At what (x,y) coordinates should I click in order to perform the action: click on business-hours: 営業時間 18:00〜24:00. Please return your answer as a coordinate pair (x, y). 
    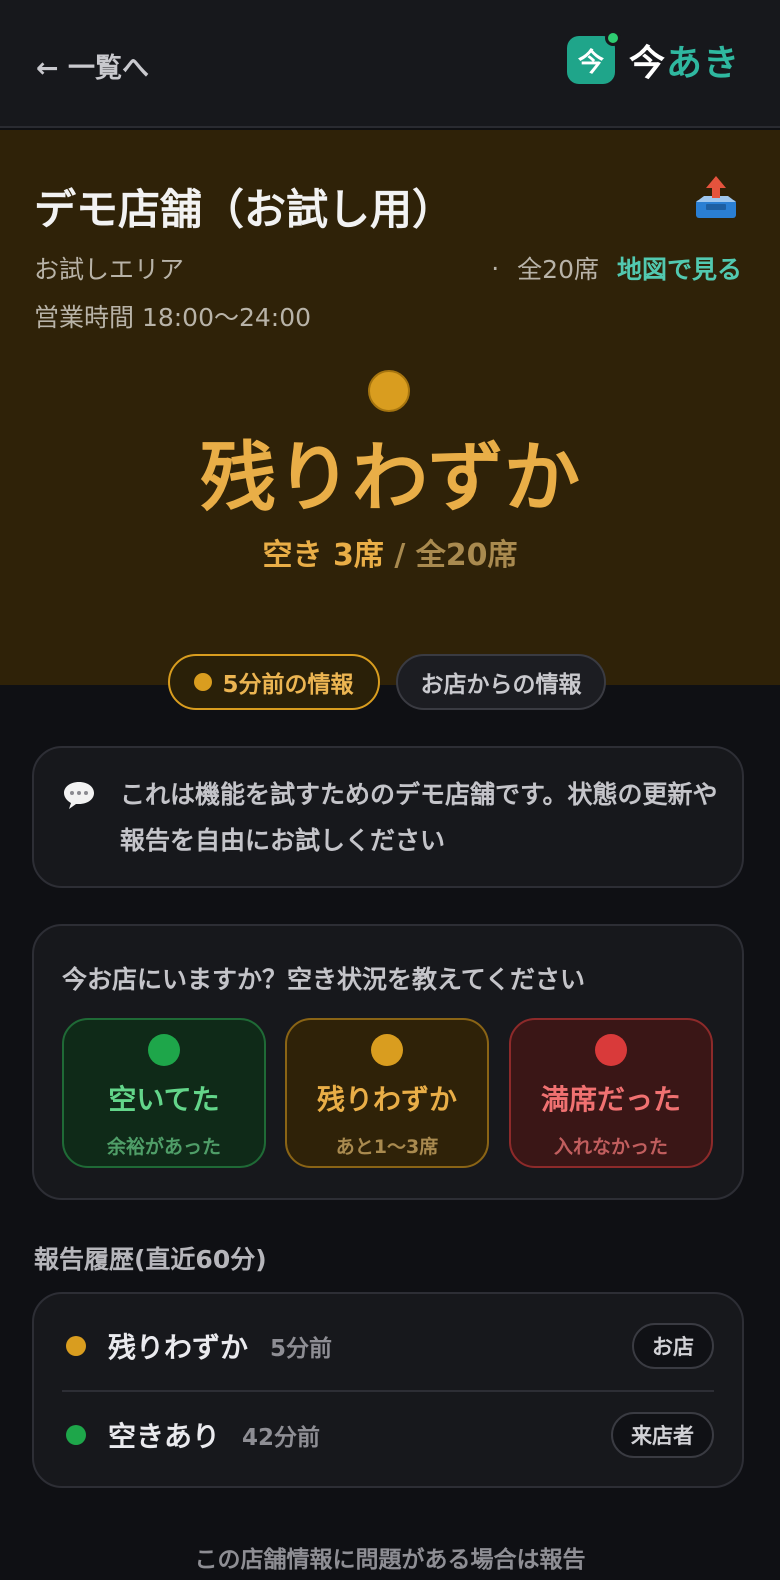
    Looking at the image, I should click on (173, 317).